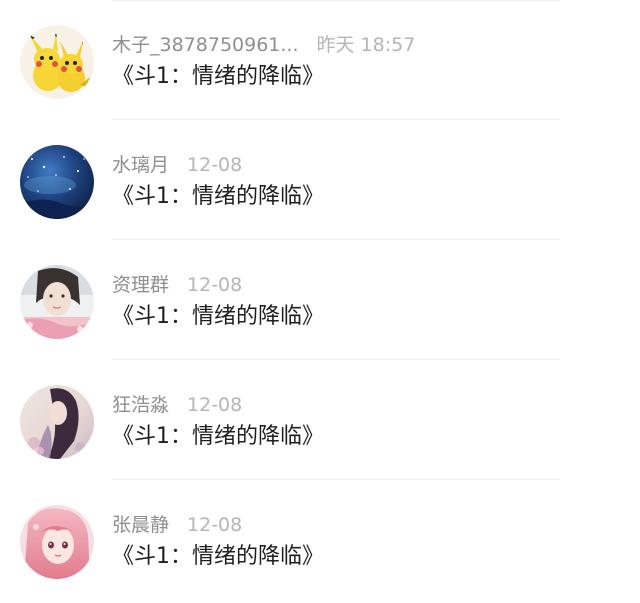 The image size is (640, 603). I want to click on user-name: 张晨静, so click(140, 525).